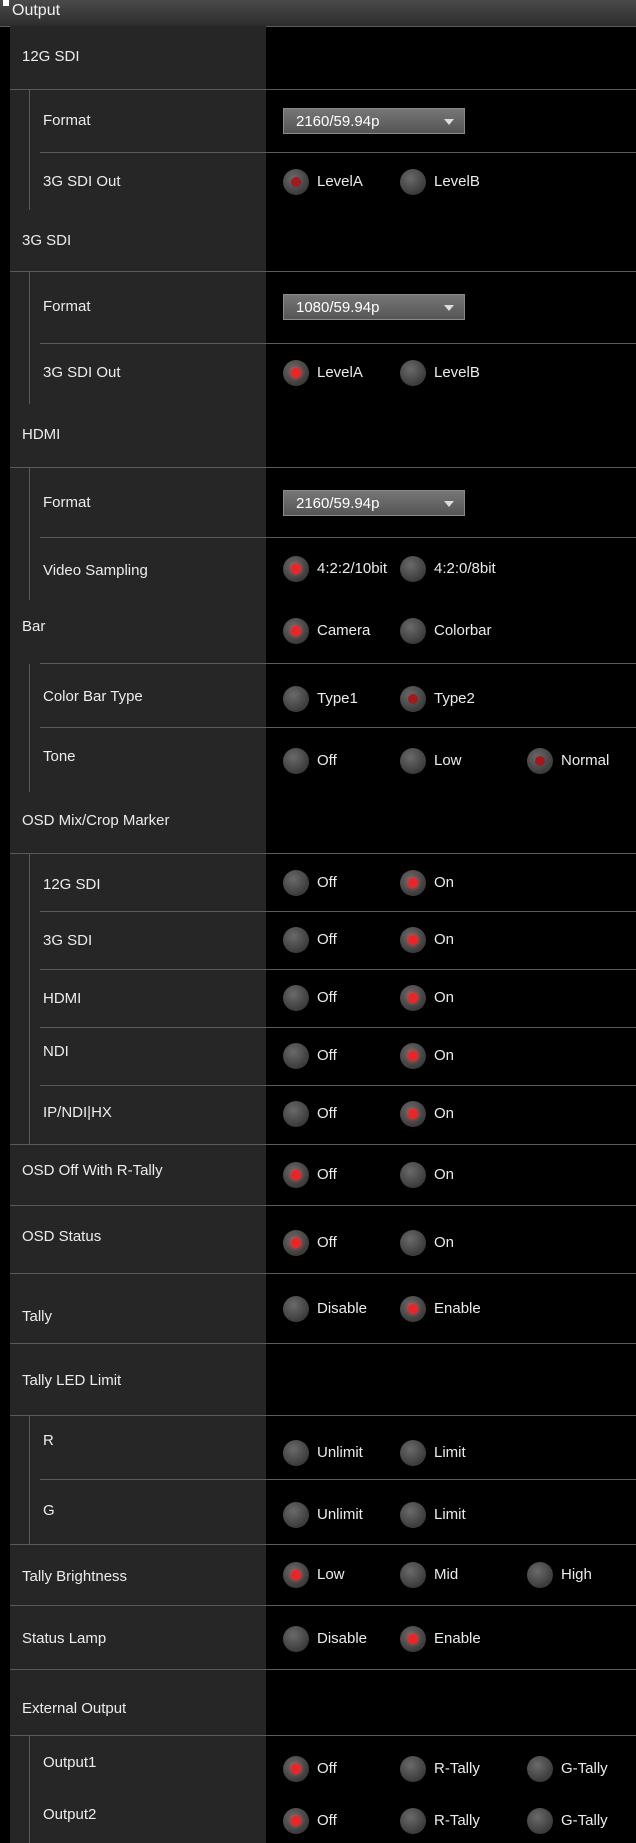 This screenshot has height=1843, width=636. What do you see at coordinates (82, 181) in the screenshot?
I see `row-label: 3G SDI Out` at bounding box center [82, 181].